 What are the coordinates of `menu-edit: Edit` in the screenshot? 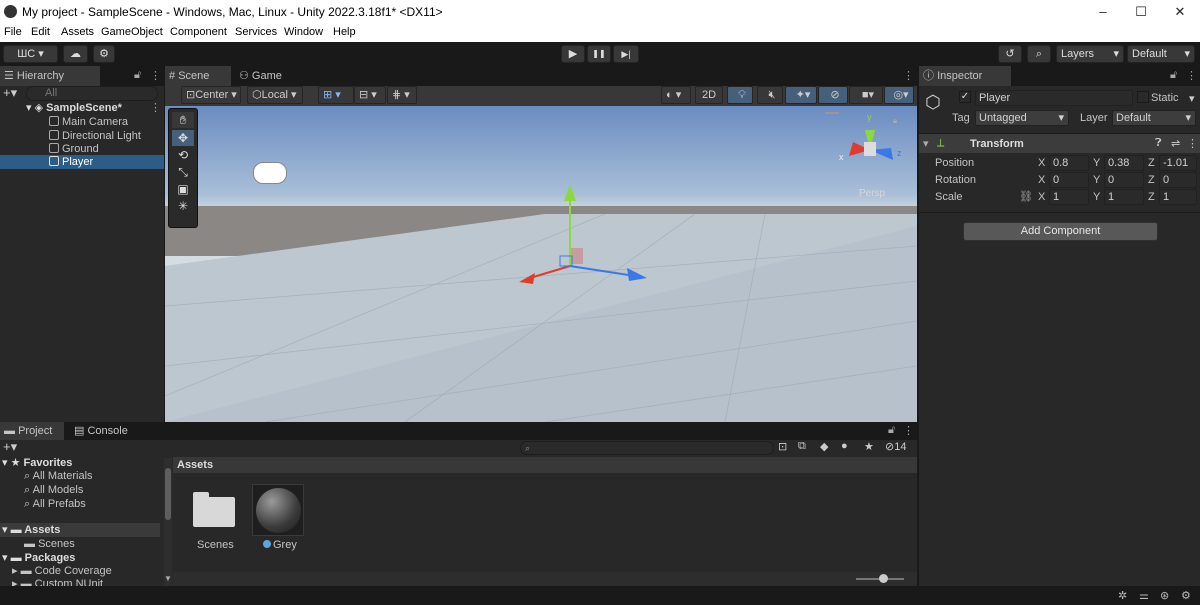 It's located at (40, 32).